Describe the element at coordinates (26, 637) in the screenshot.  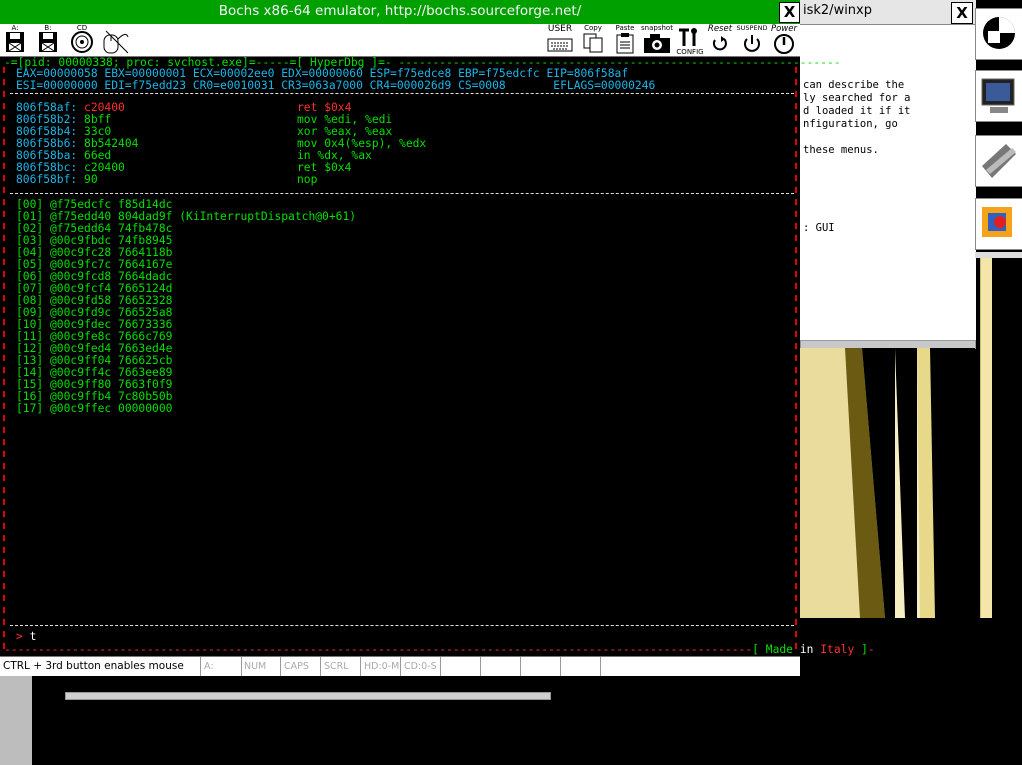
I see `command-line: > t` at that location.